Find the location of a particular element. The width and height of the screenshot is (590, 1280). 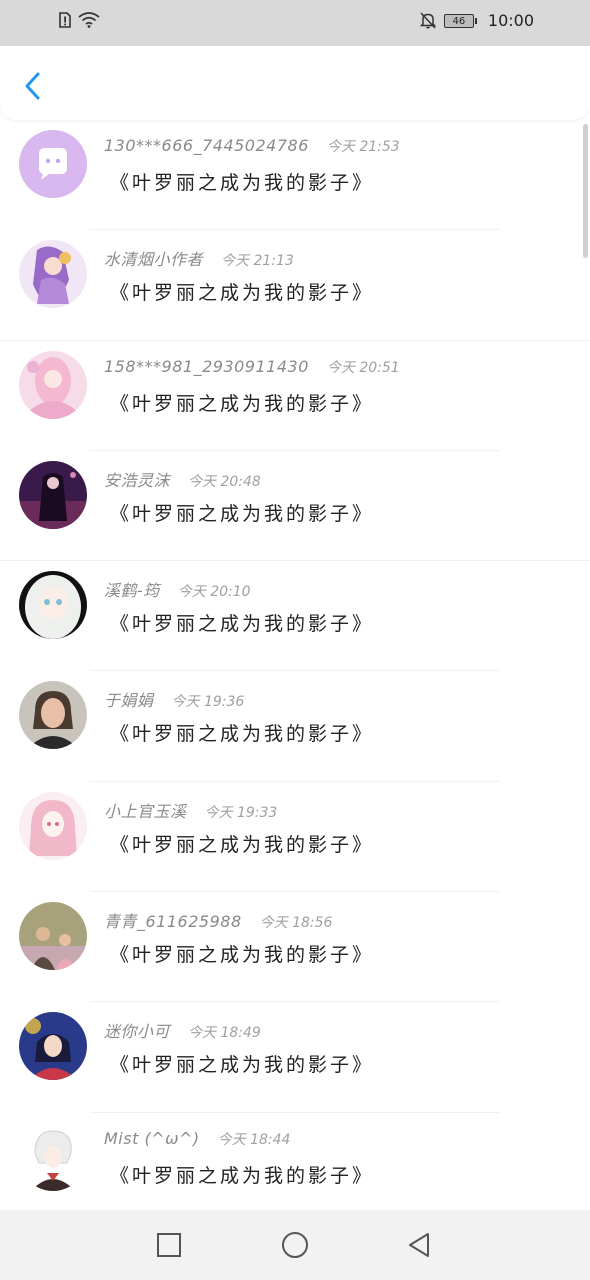

comment-time: 今天 19:33 is located at coordinates (241, 812).